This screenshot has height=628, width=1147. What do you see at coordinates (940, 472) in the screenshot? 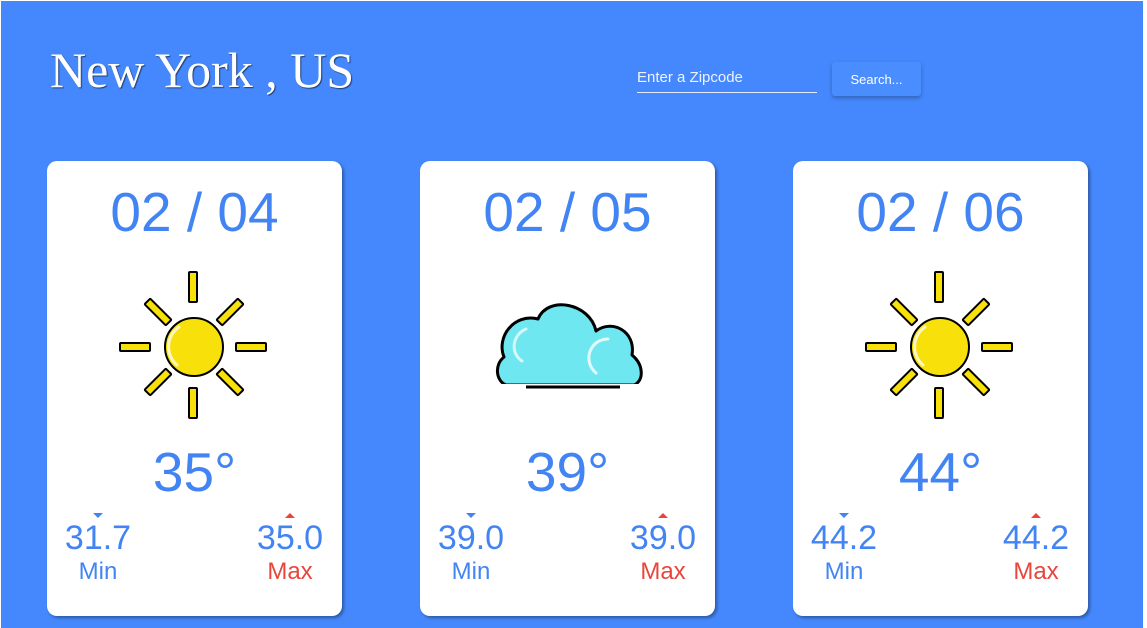
I see `forecast-temperature: 44°` at bounding box center [940, 472].